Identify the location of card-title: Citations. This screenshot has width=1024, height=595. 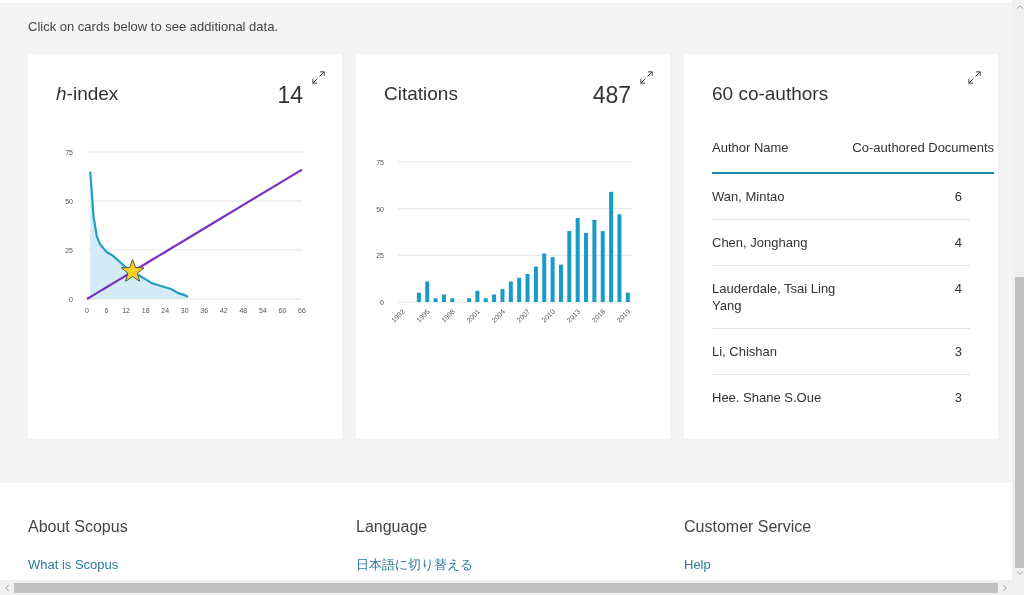
(421, 93).